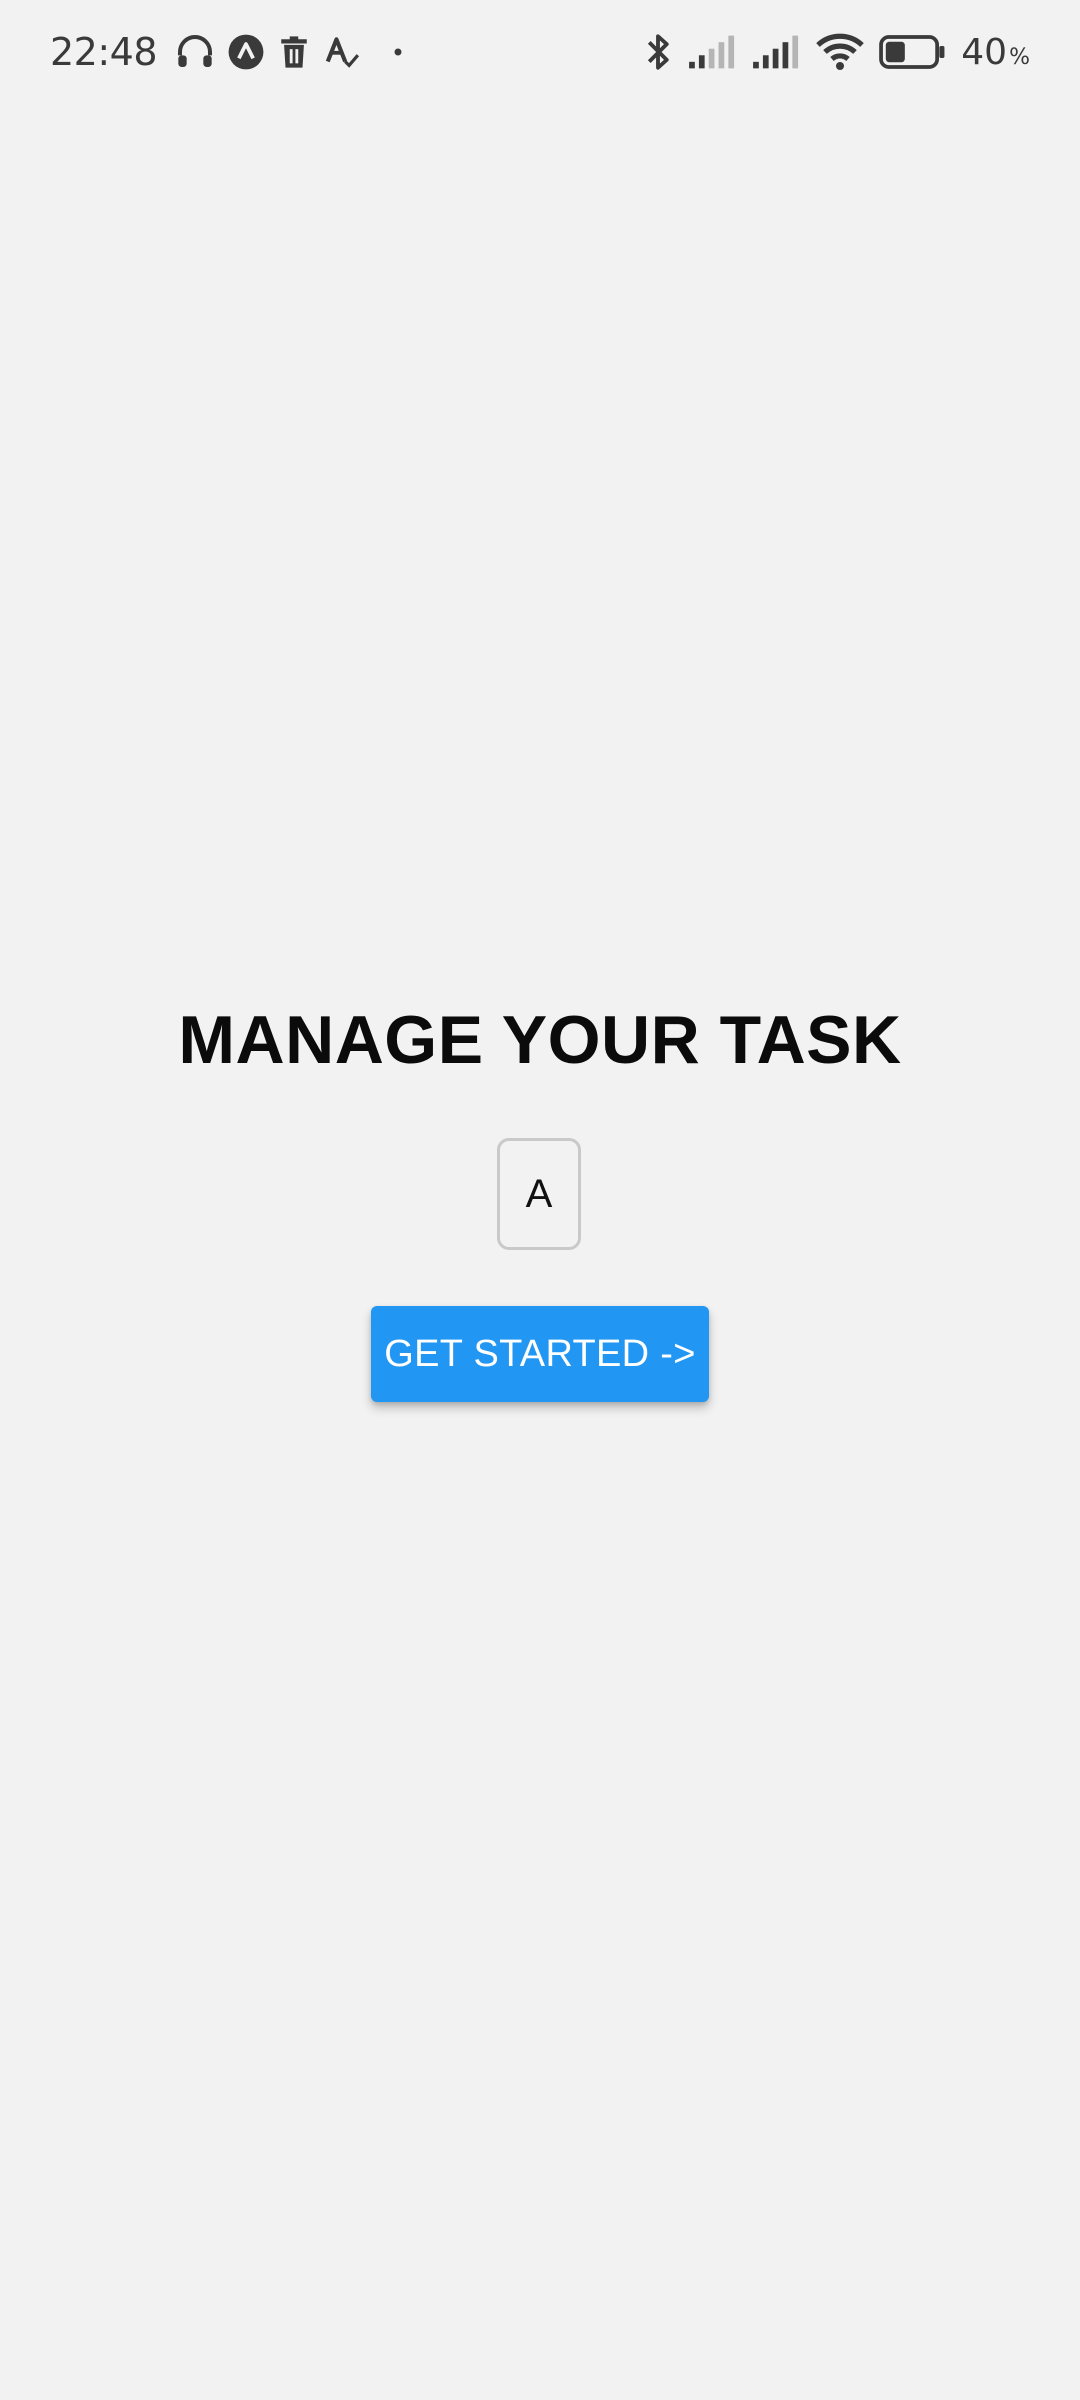 The width and height of the screenshot is (1080, 2400). What do you see at coordinates (294, 52) in the screenshot?
I see `trash-icon` at bounding box center [294, 52].